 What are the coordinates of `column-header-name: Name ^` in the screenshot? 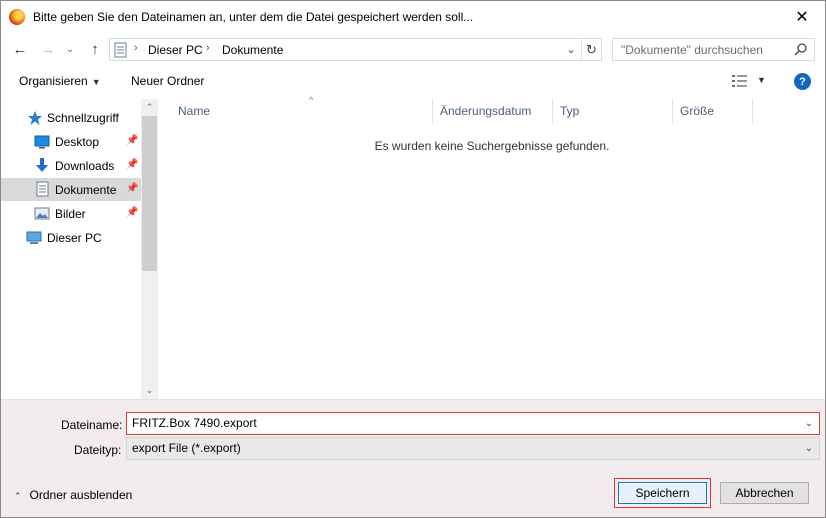 It's located at (302, 109).